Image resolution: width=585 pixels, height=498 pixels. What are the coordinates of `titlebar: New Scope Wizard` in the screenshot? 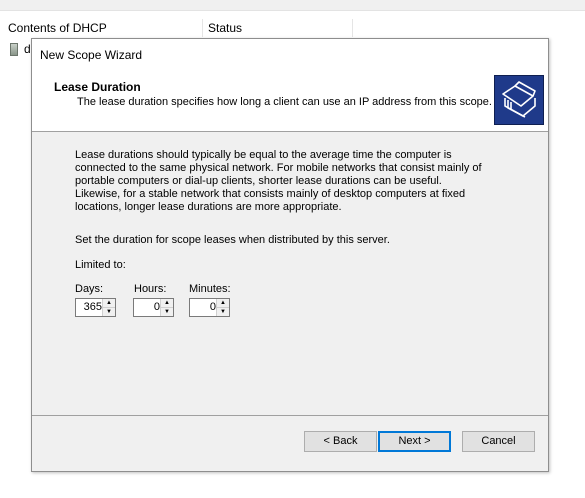 It's located at (290, 54).